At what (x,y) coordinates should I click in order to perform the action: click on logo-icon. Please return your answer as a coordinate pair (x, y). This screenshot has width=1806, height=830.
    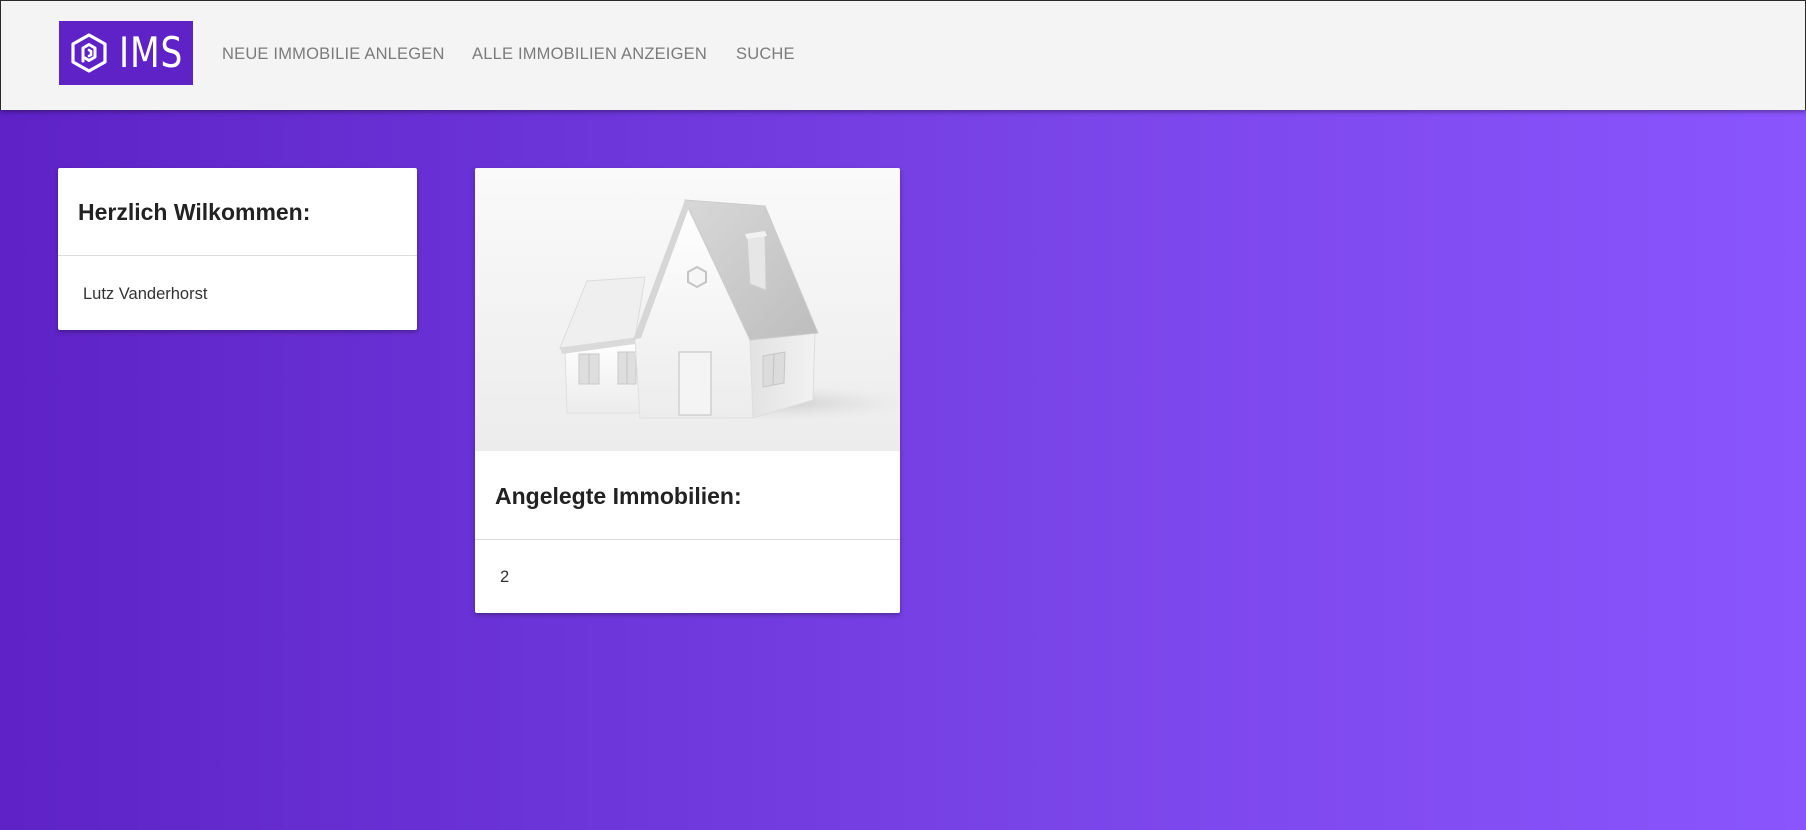
    Looking at the image, I should click on (89, 53).